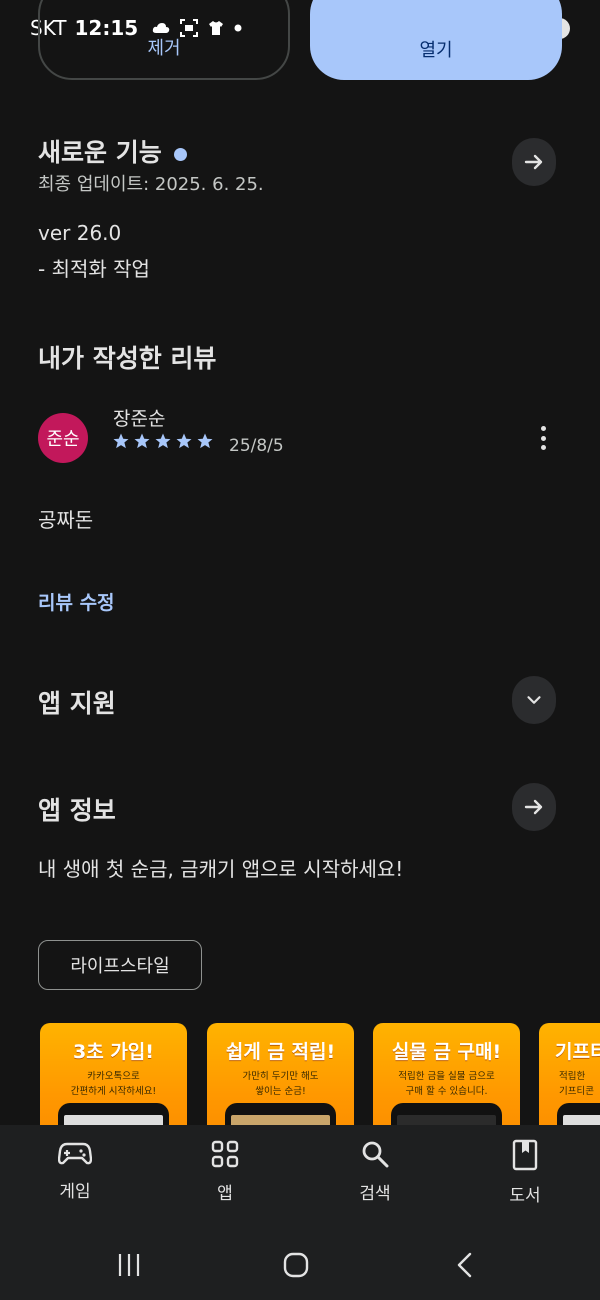  What do you see at coordinates (164, 40) in the screenshot?
I see `uninstall-button: 제거` at bounding box center [164, 40].